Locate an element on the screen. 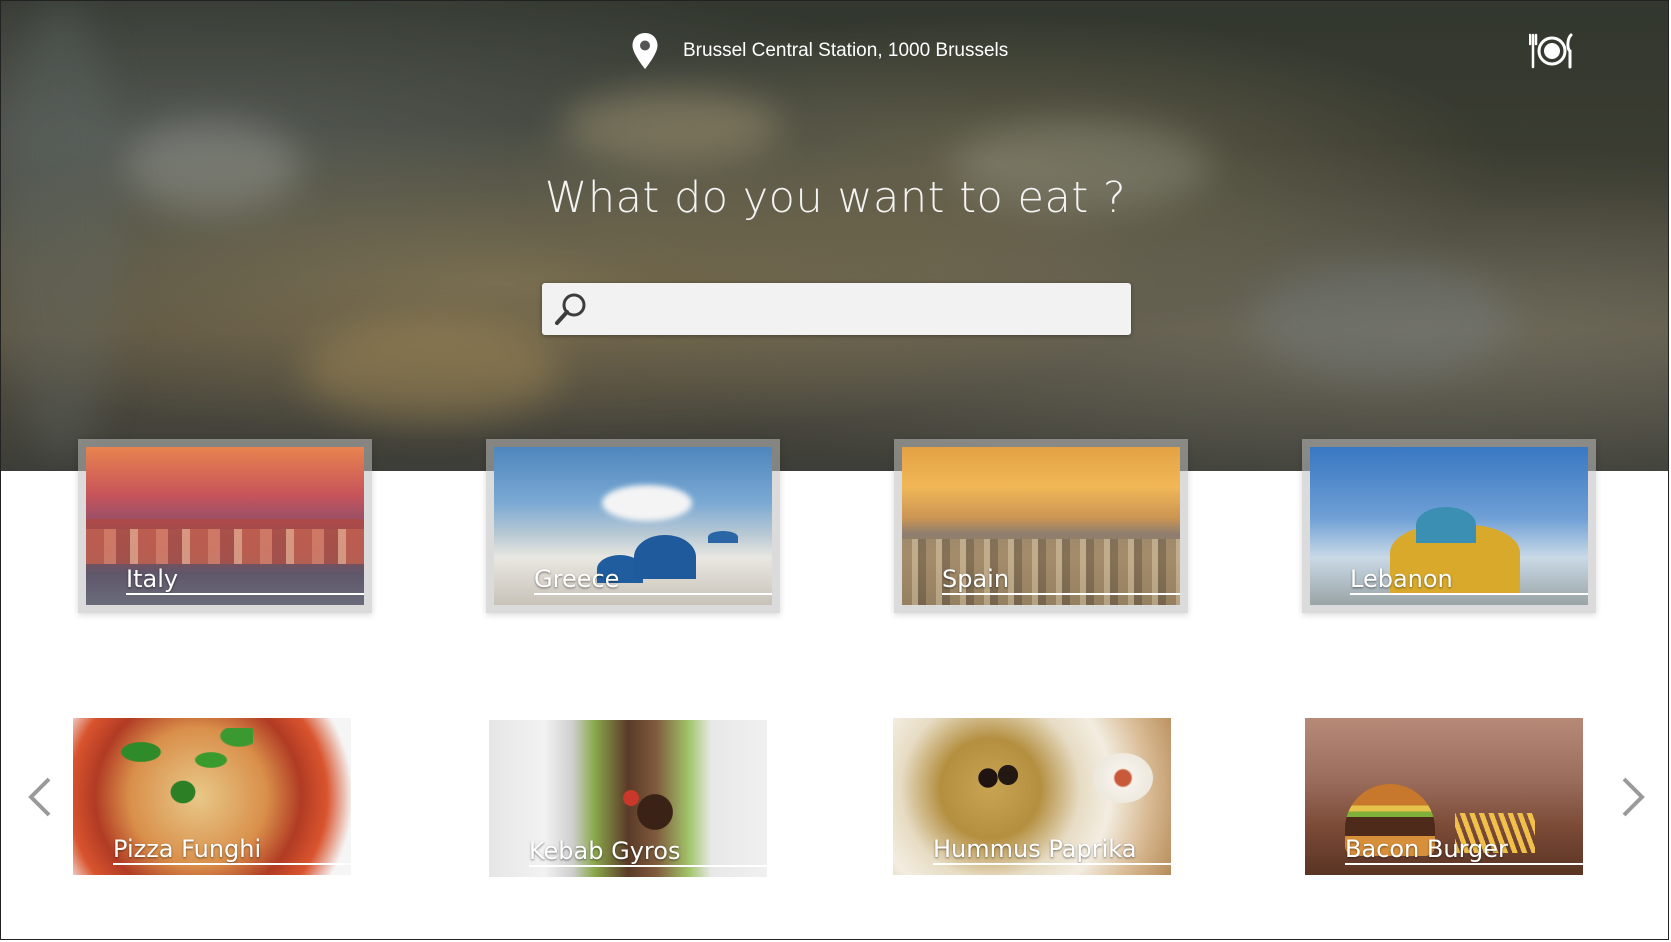 This screenshot has width=1671, height=942. chevron-right-icon is located at coordinates (1634, 797).